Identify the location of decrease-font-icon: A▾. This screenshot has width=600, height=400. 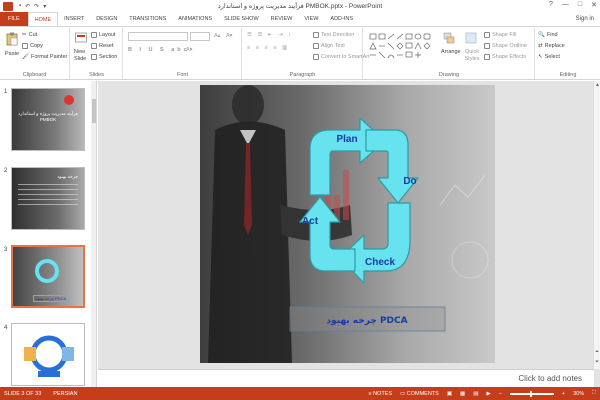
(229, 36).